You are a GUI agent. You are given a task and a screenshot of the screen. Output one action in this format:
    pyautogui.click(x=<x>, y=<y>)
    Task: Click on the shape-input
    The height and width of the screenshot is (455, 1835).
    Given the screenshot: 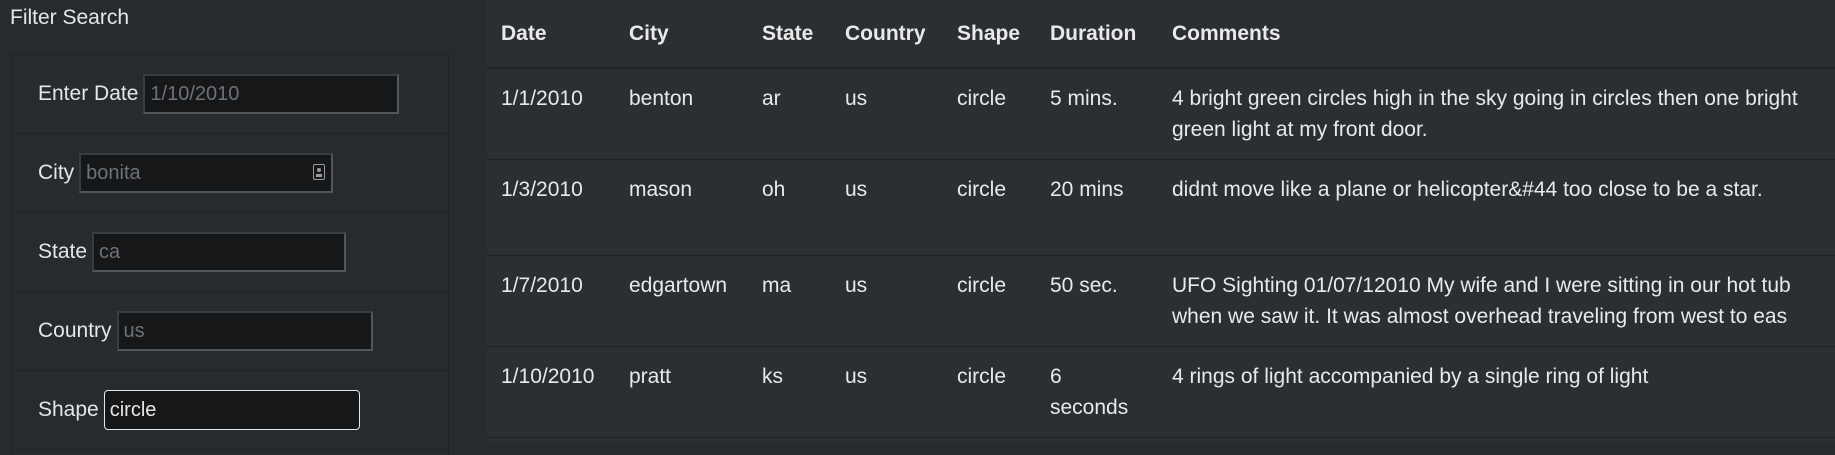 What is the action you would take?
    pyautogui.click(x=231, y=410)
    